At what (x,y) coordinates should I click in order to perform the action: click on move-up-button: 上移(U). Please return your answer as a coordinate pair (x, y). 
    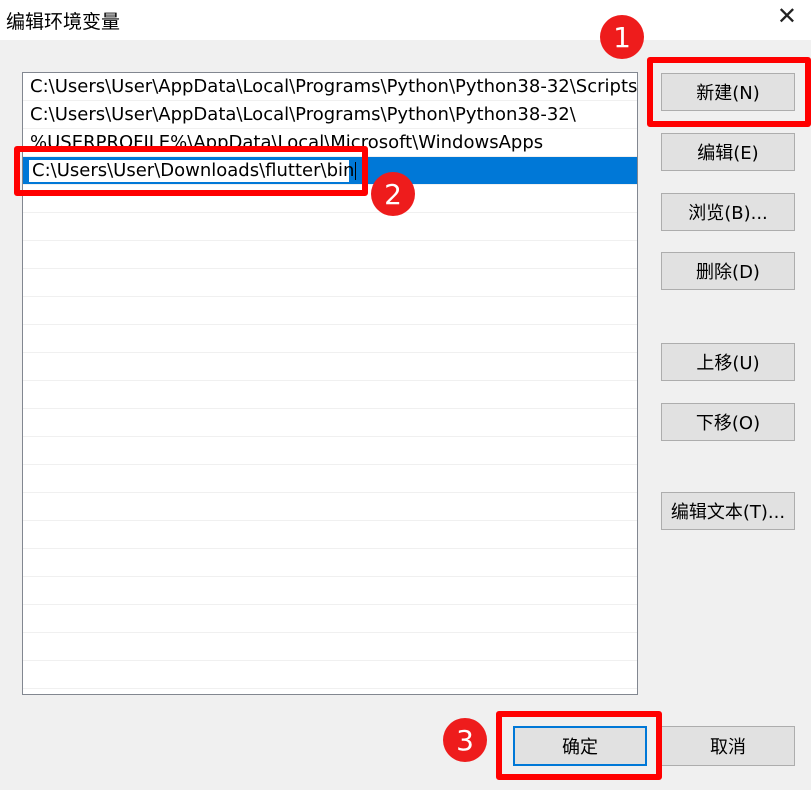
    Looking at the image, I should click on (728, 362).